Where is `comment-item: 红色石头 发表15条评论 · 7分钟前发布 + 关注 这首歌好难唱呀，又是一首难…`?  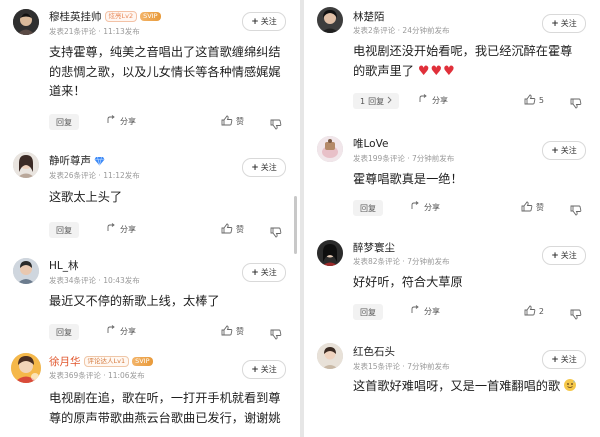
comment-item: 红色石头 发表15条评论 · 7分钟前发布 + 关注 这首歌好难唱呀，又是一首难… is located at coordinates (452, 386).